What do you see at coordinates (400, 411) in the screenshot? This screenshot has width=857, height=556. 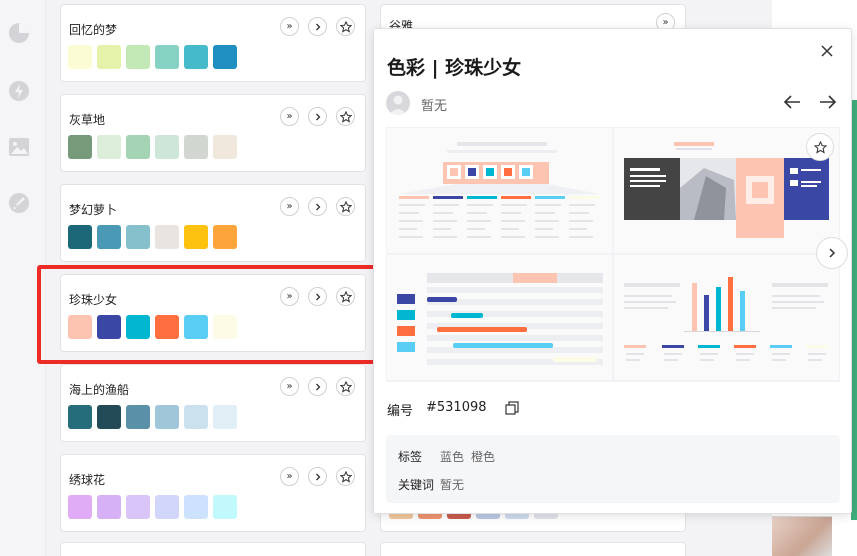 I see `code-label: 编号` at bounding box center [400, 411].